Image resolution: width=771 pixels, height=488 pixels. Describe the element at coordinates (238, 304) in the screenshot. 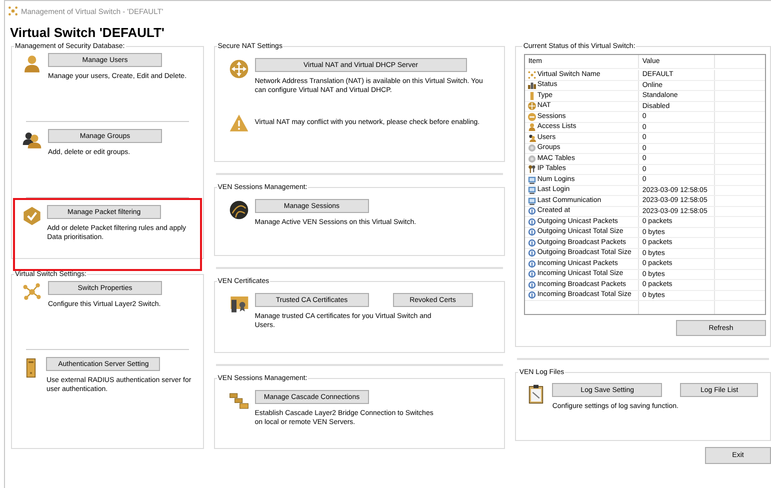

I see `certificate-icon` at that location.